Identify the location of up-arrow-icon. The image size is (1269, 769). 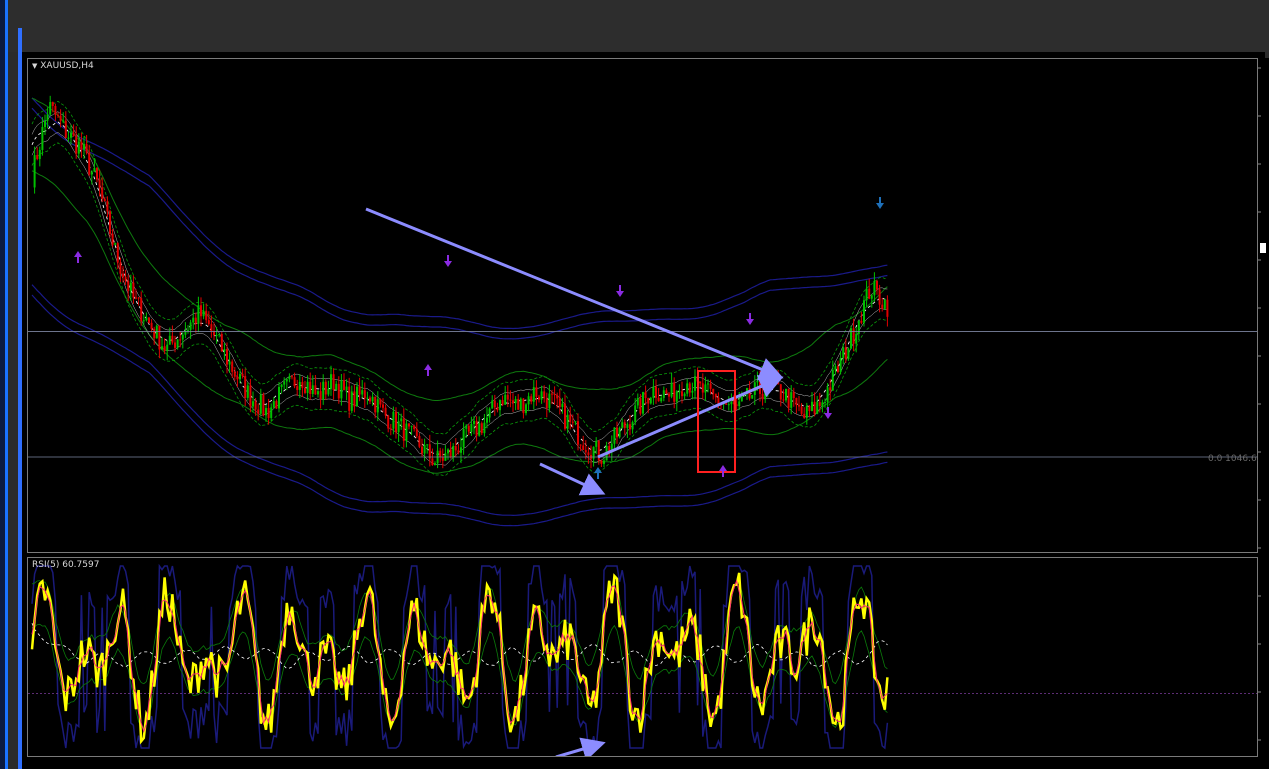
(428, 370).